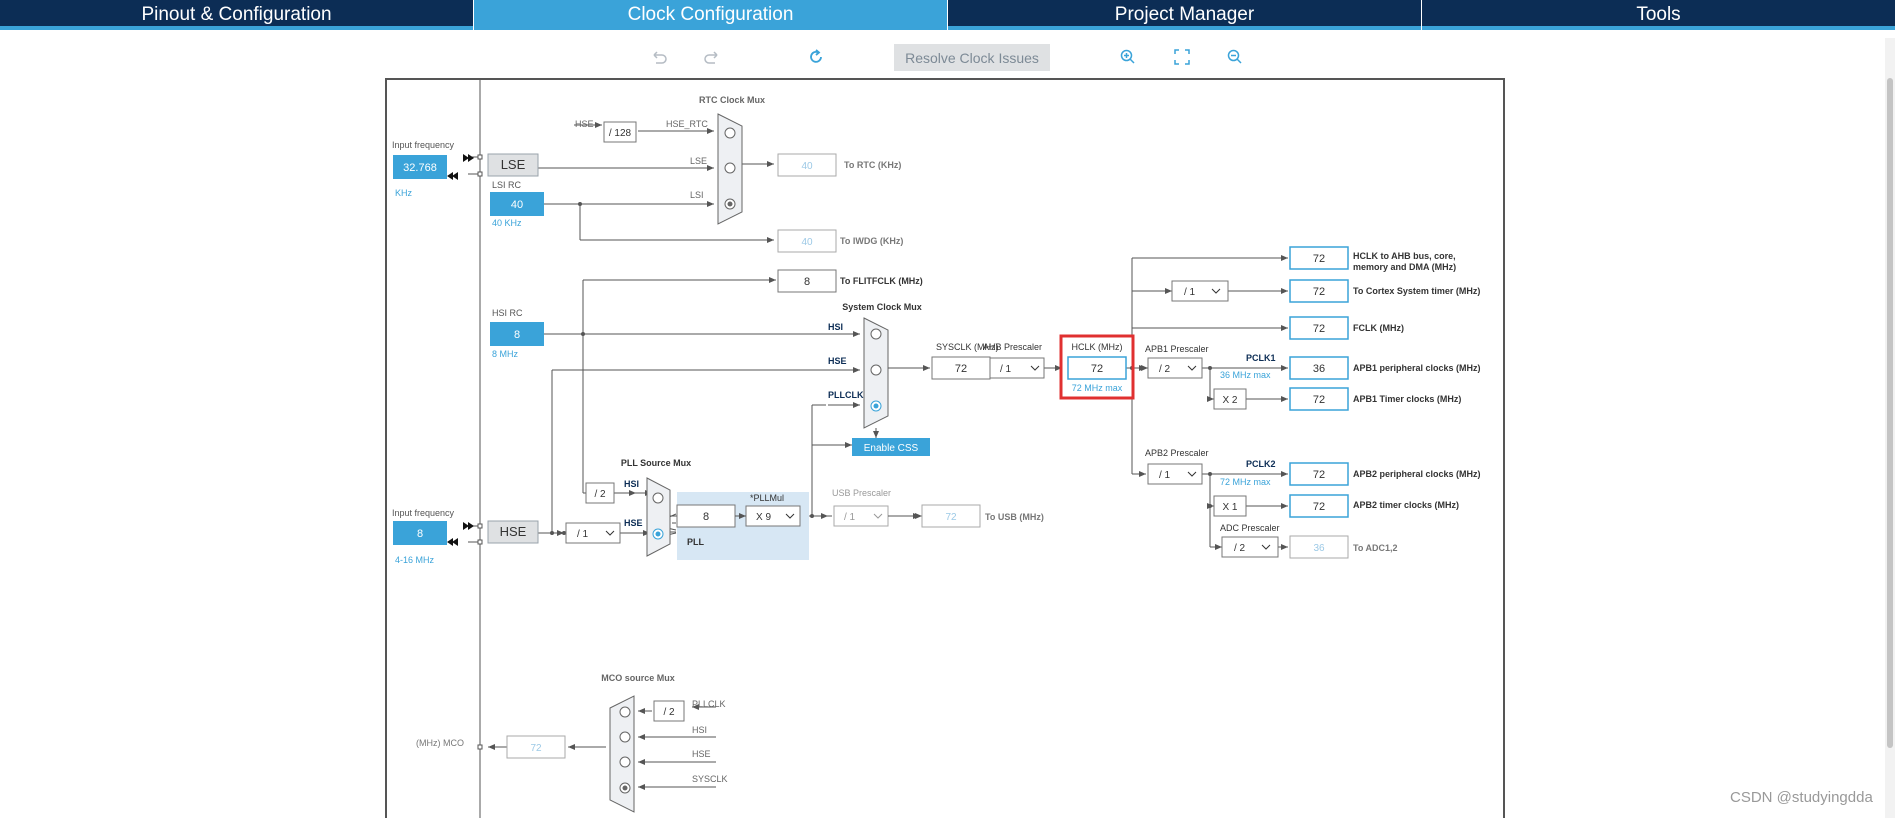  Describe the element at coordinates (1245, 375) in the screenshot. I see `apb1-max: 36 MHz max` at that location.